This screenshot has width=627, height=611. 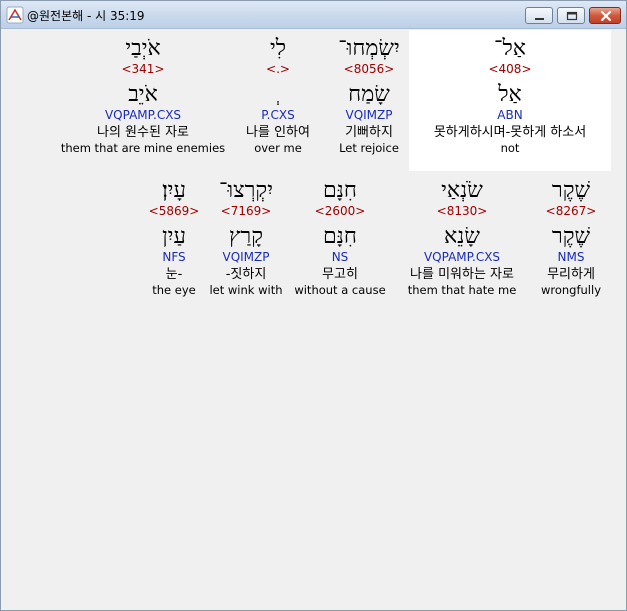 What do you see at coordinates (539, 15) in the screenshot?
I see `minimize-button` at bounding box center [539, 15].